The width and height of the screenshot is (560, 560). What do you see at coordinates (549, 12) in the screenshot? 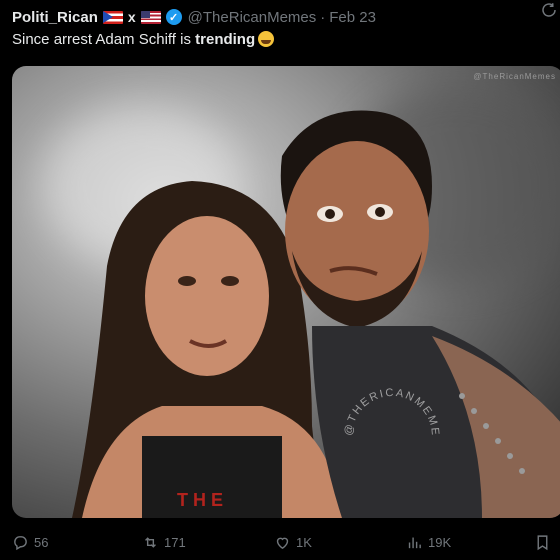
I see `refresh-icon` at bounding box center [549, 12].